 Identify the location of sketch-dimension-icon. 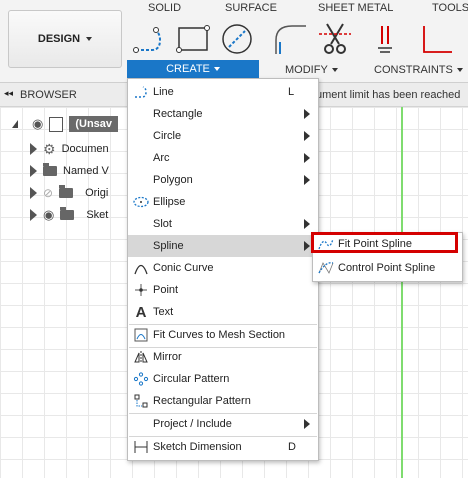
(141, 447).